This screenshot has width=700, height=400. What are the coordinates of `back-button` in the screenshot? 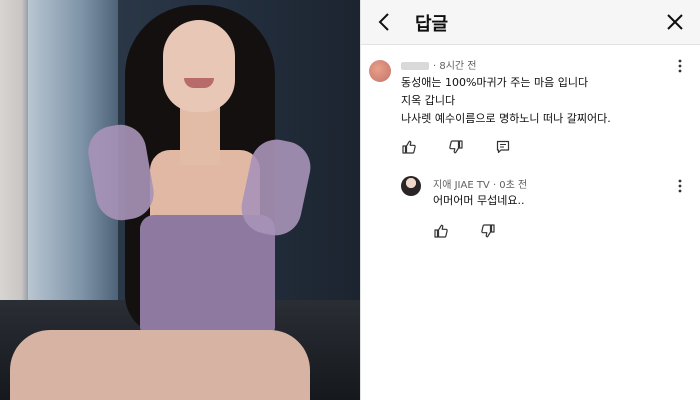 It's located at (385, 22).